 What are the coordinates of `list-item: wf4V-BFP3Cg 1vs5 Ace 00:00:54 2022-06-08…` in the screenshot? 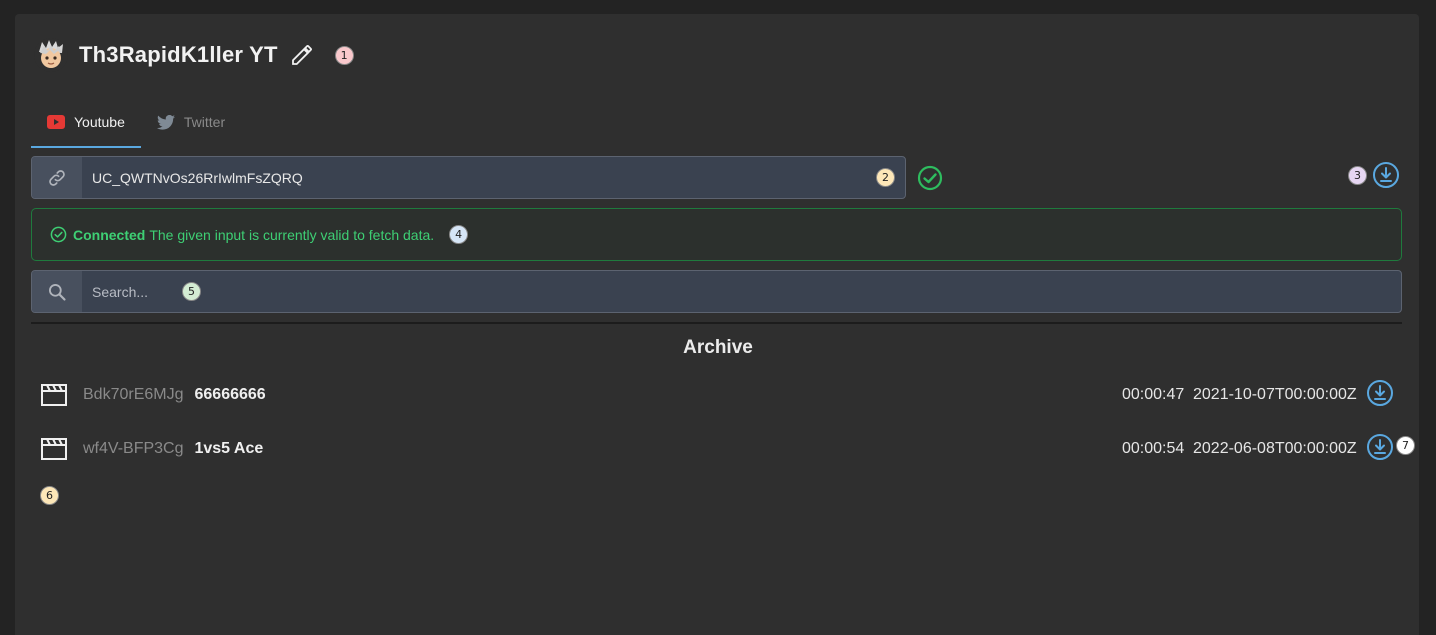 It's located at (720, 449).